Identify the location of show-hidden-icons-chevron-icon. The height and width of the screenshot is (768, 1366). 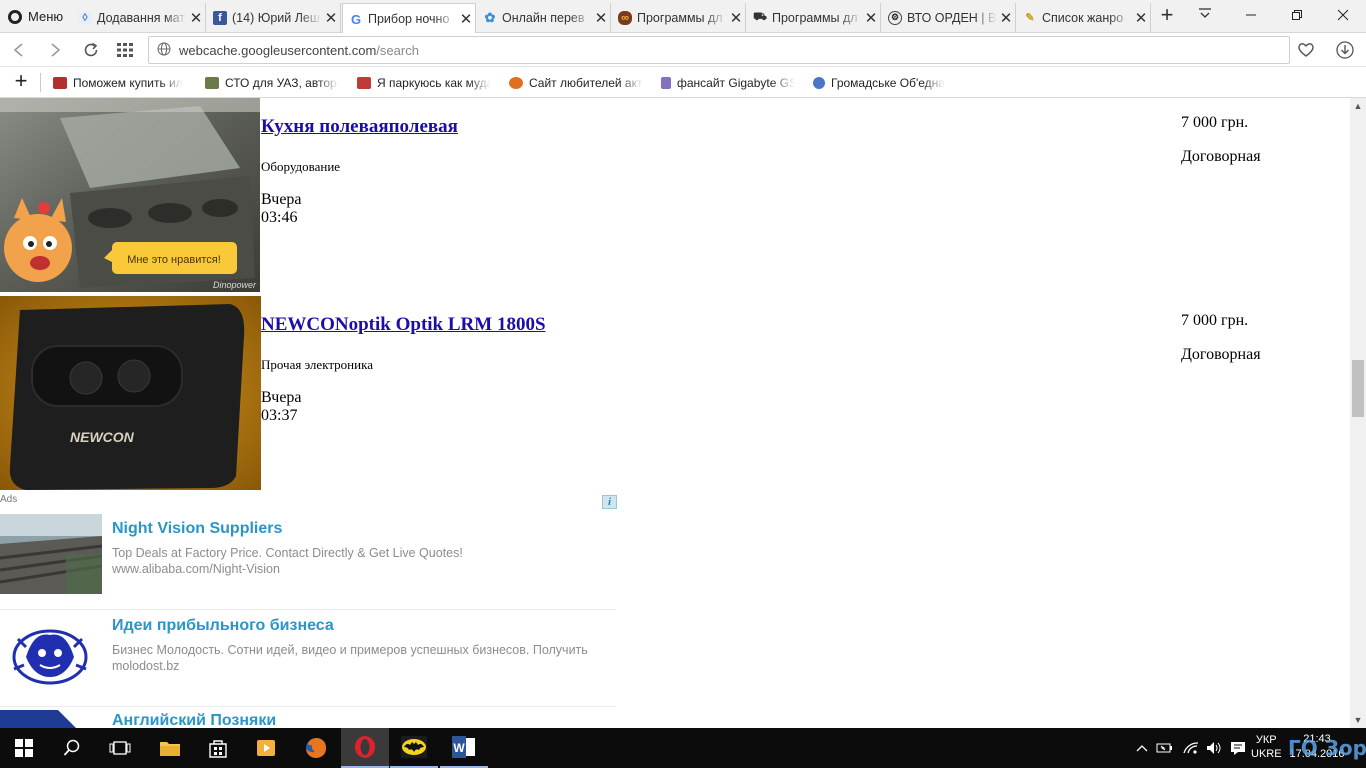
(1142, 748).